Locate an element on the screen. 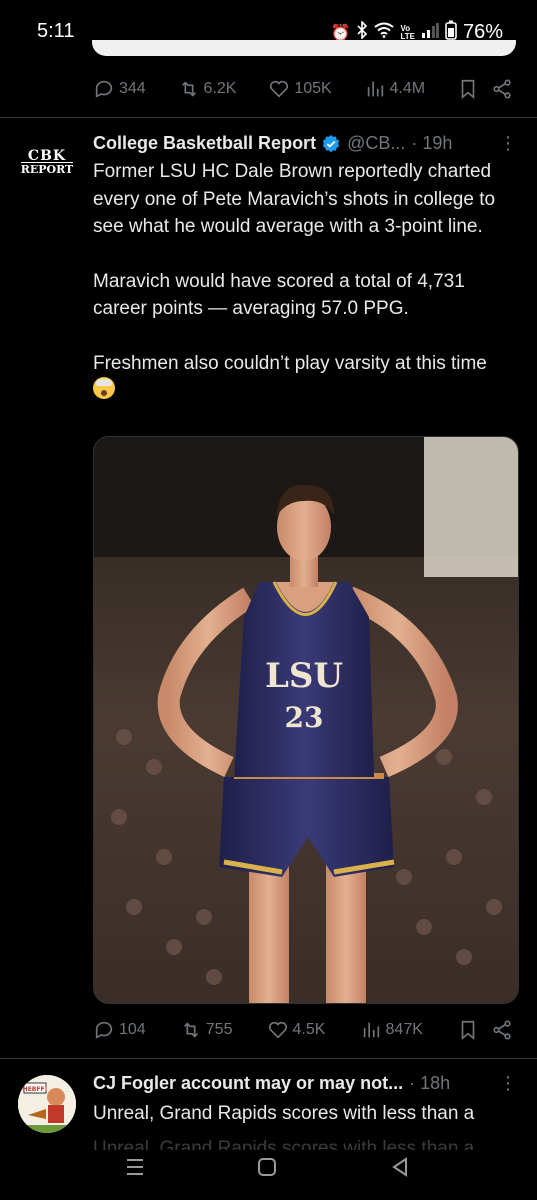  tweet-actions: 104 755 4.5K 847K is located at coordinates (303, 1030).